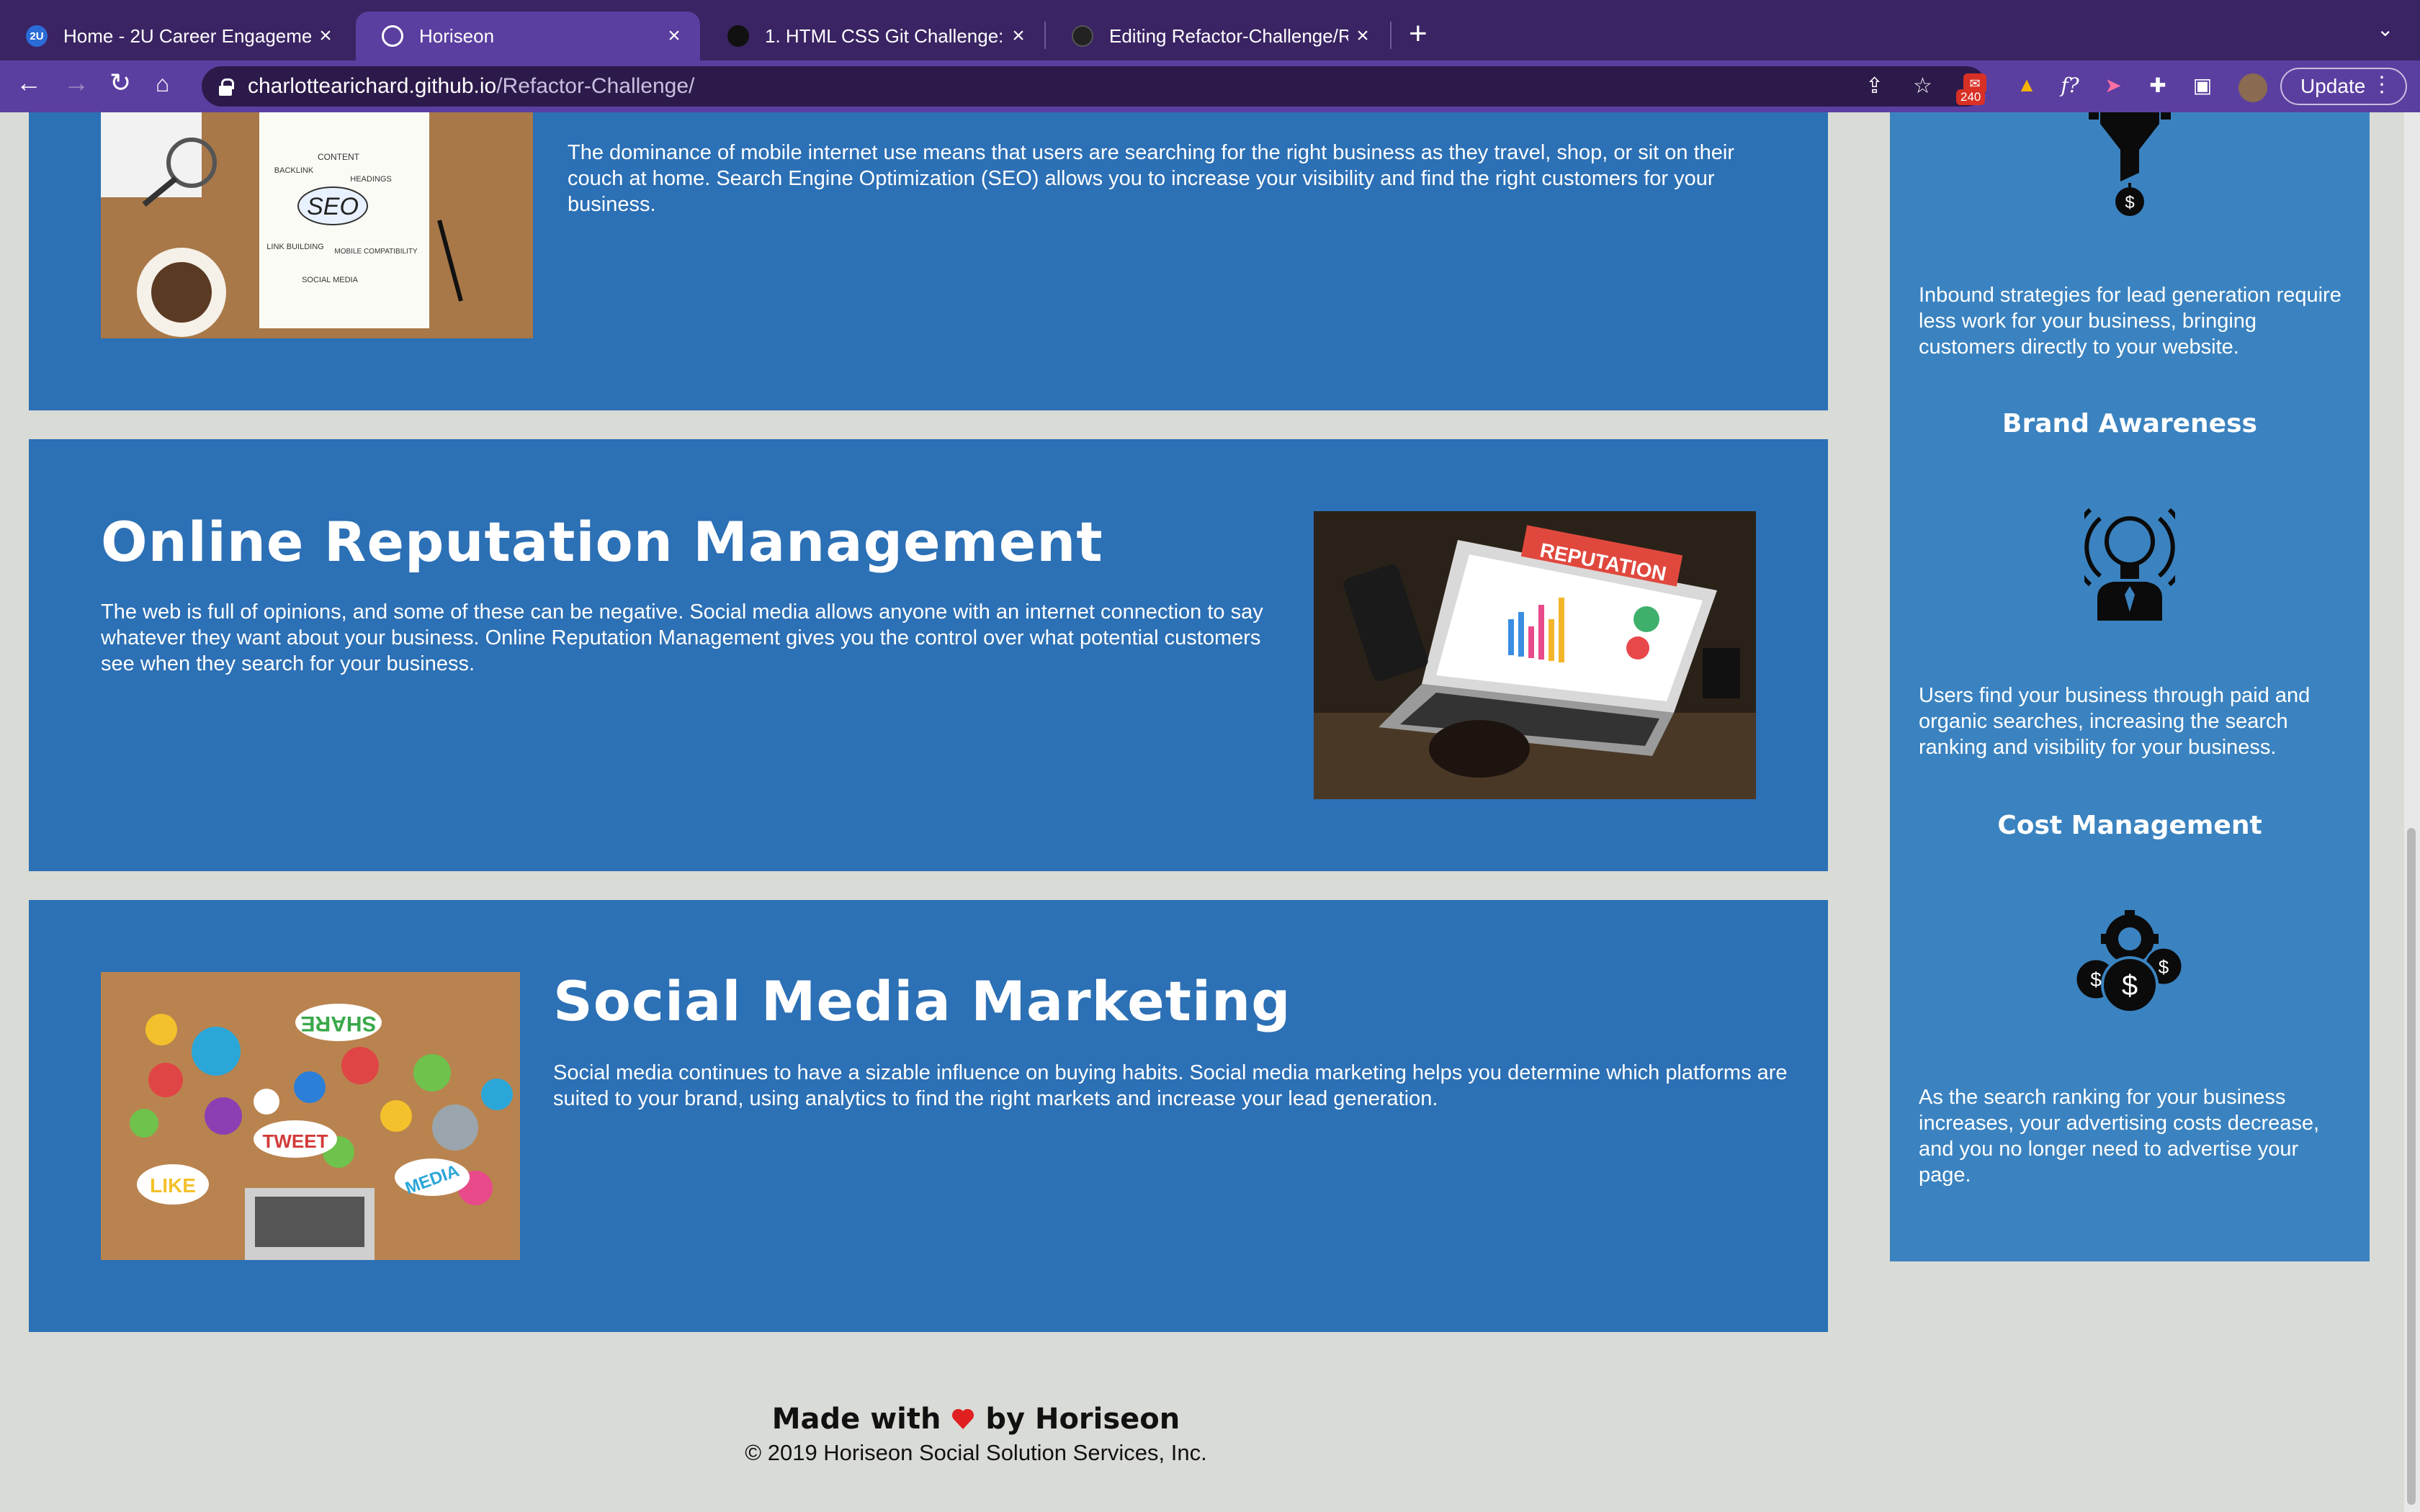 The image size is (2420, 1512). What do you see at coordinates (338, 1023) in the screenshot?
I see `social-word-share: SHARE` at bounding box center [338, 1023].